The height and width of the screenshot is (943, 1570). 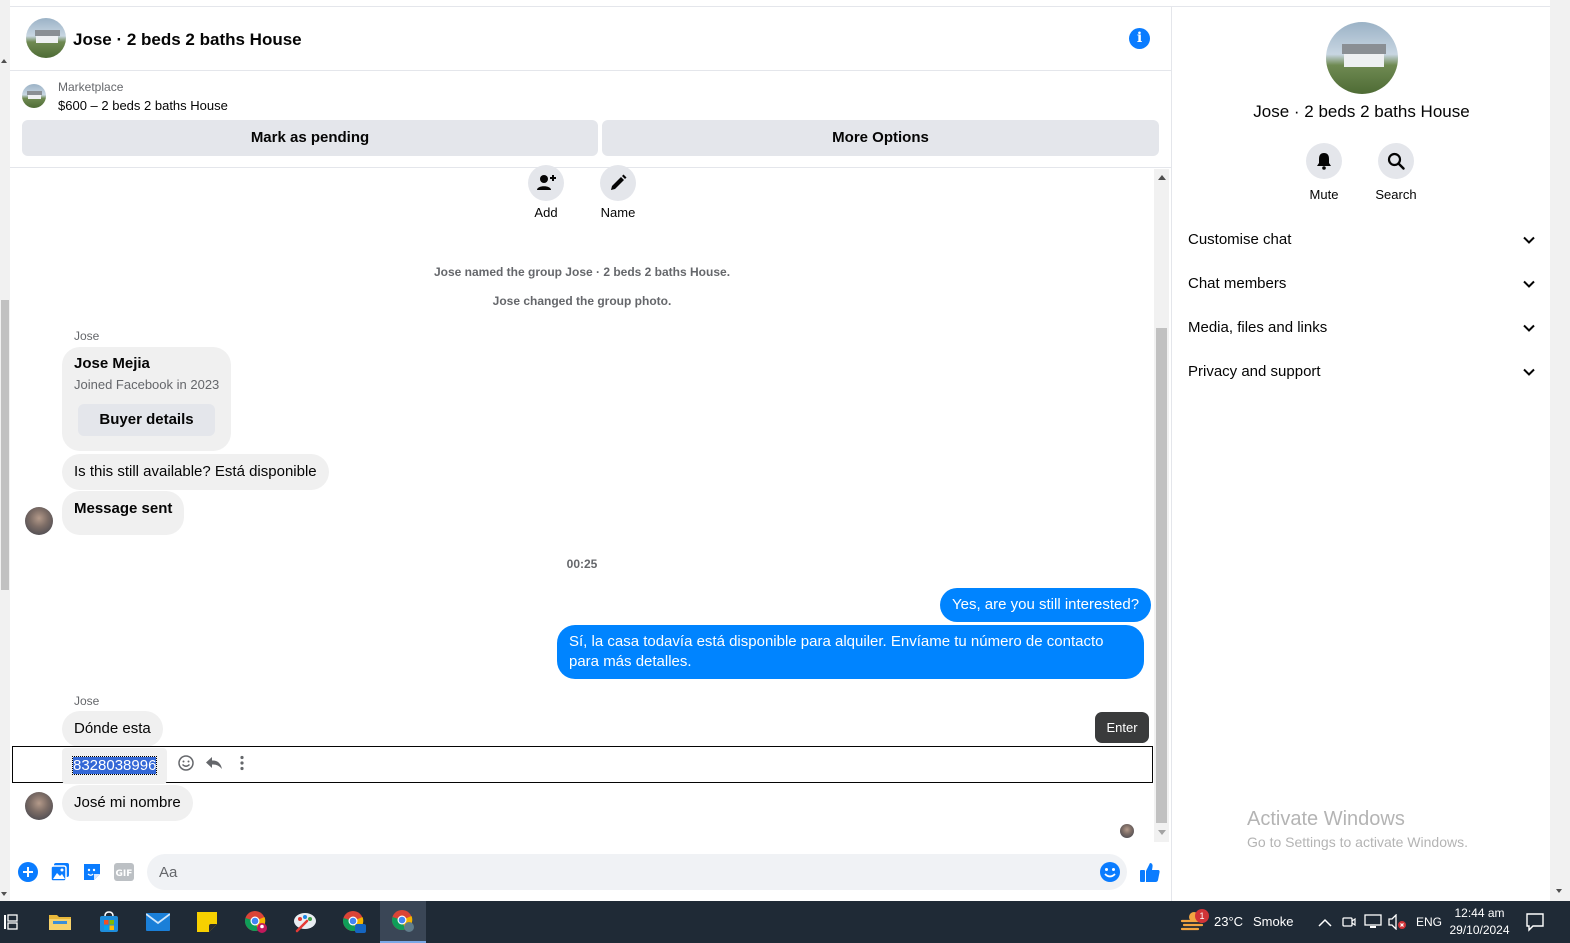 What do you see at coordinates (1349, 924) in the screenshot?
I see `meet-now-icon` at bounding box center [1349, 924].